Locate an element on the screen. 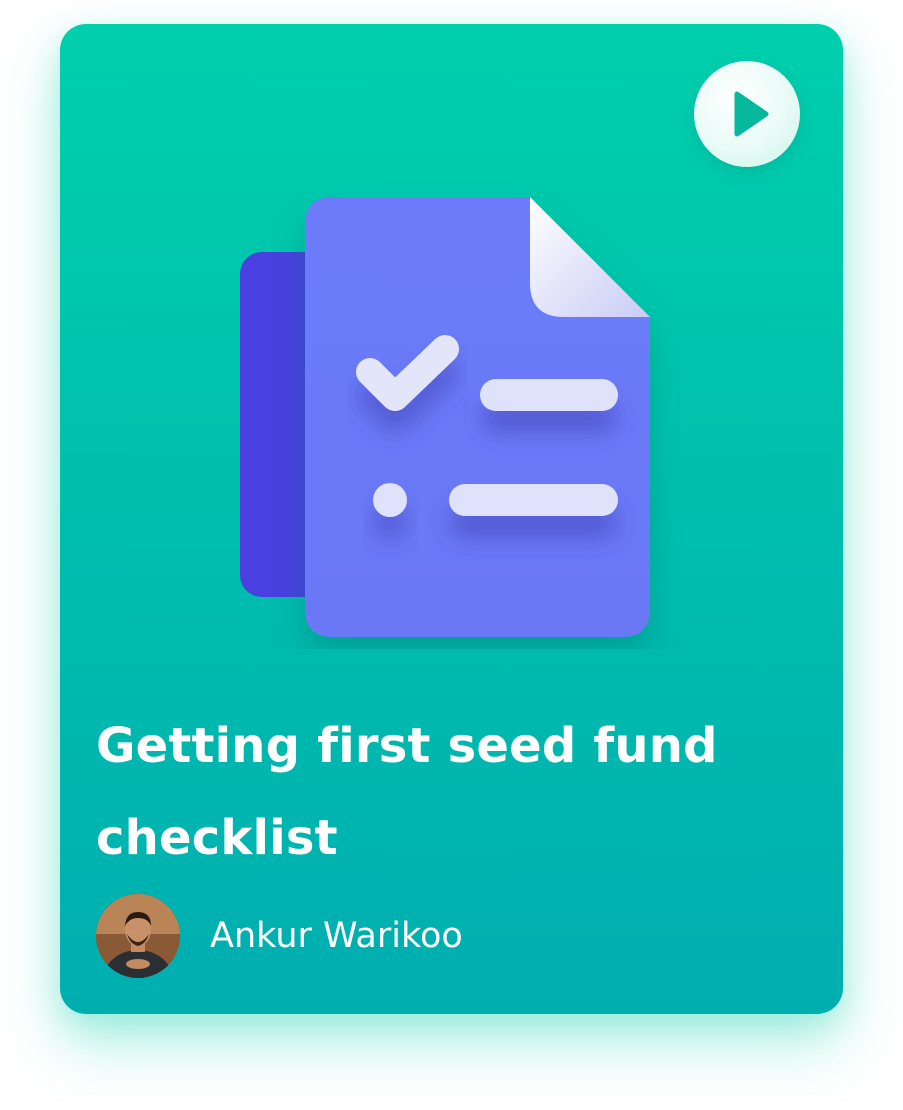  author-name: Ankur Warikoo is located at coordinates (336, 936).